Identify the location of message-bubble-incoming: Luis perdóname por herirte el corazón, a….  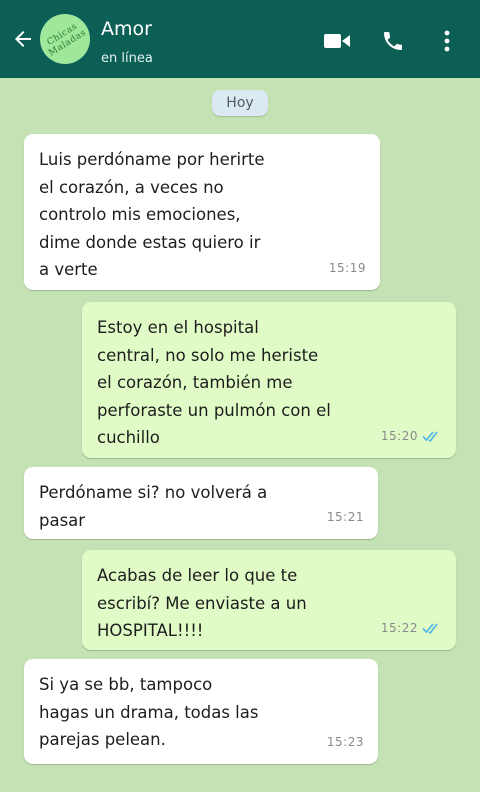
(202, 212).